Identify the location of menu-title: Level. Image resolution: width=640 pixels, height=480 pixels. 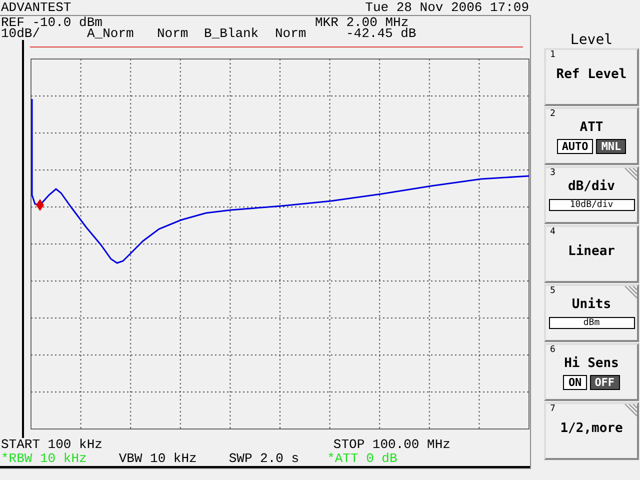
(591, 40).